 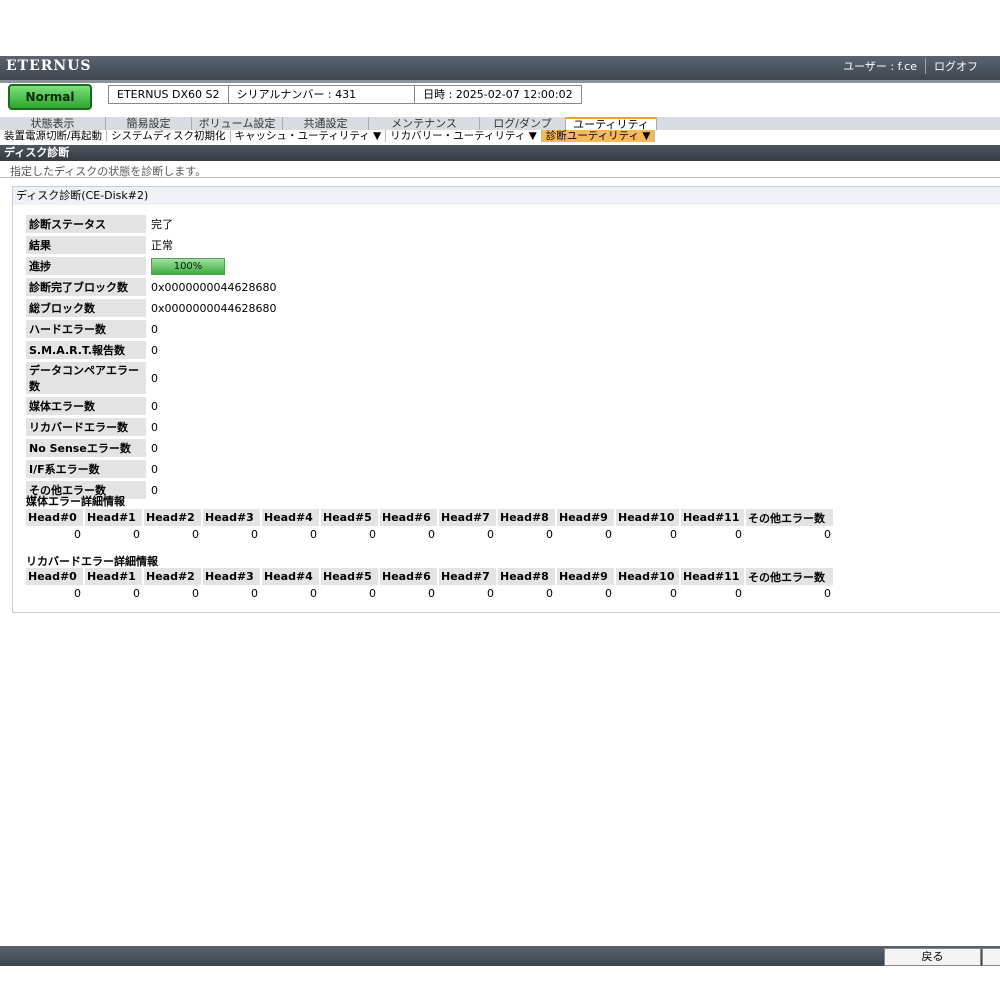 What do you see at coordinates (309, 136) in the screenshot?
I see `subtab-cache-utility: キャッシュ・ユーティリティ ▼` at bounding box center [309, 136].